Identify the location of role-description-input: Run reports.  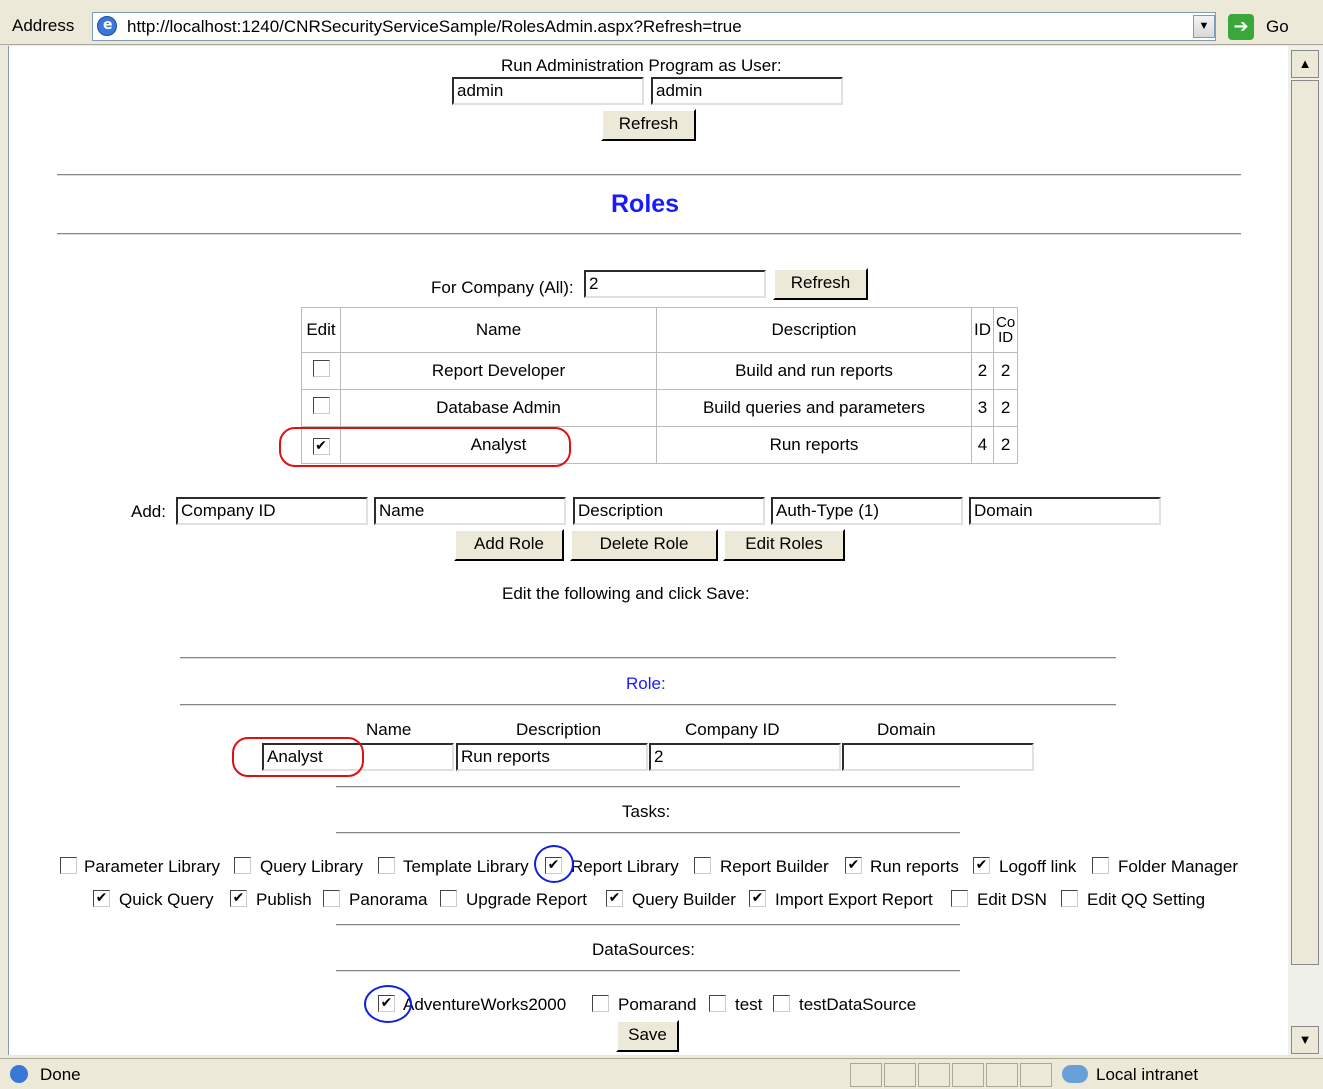
(552, 757).